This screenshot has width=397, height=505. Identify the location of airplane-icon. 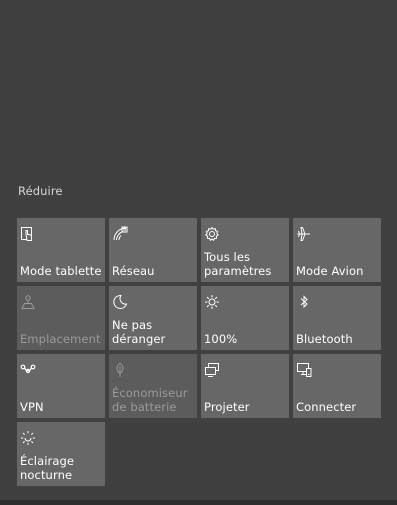
(304, 234).